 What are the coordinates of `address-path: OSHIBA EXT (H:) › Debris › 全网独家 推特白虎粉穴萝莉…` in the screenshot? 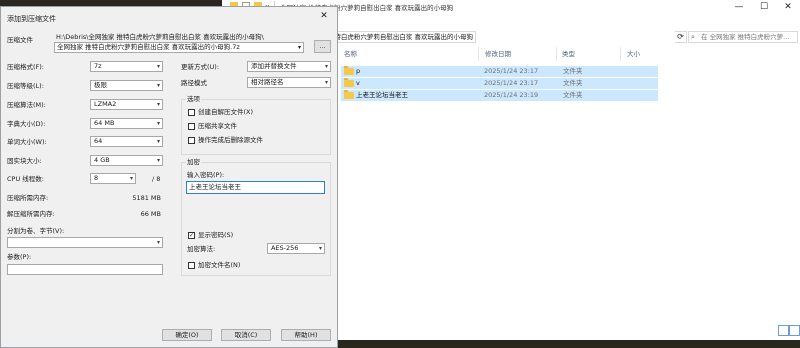 It's located at (401, 37).